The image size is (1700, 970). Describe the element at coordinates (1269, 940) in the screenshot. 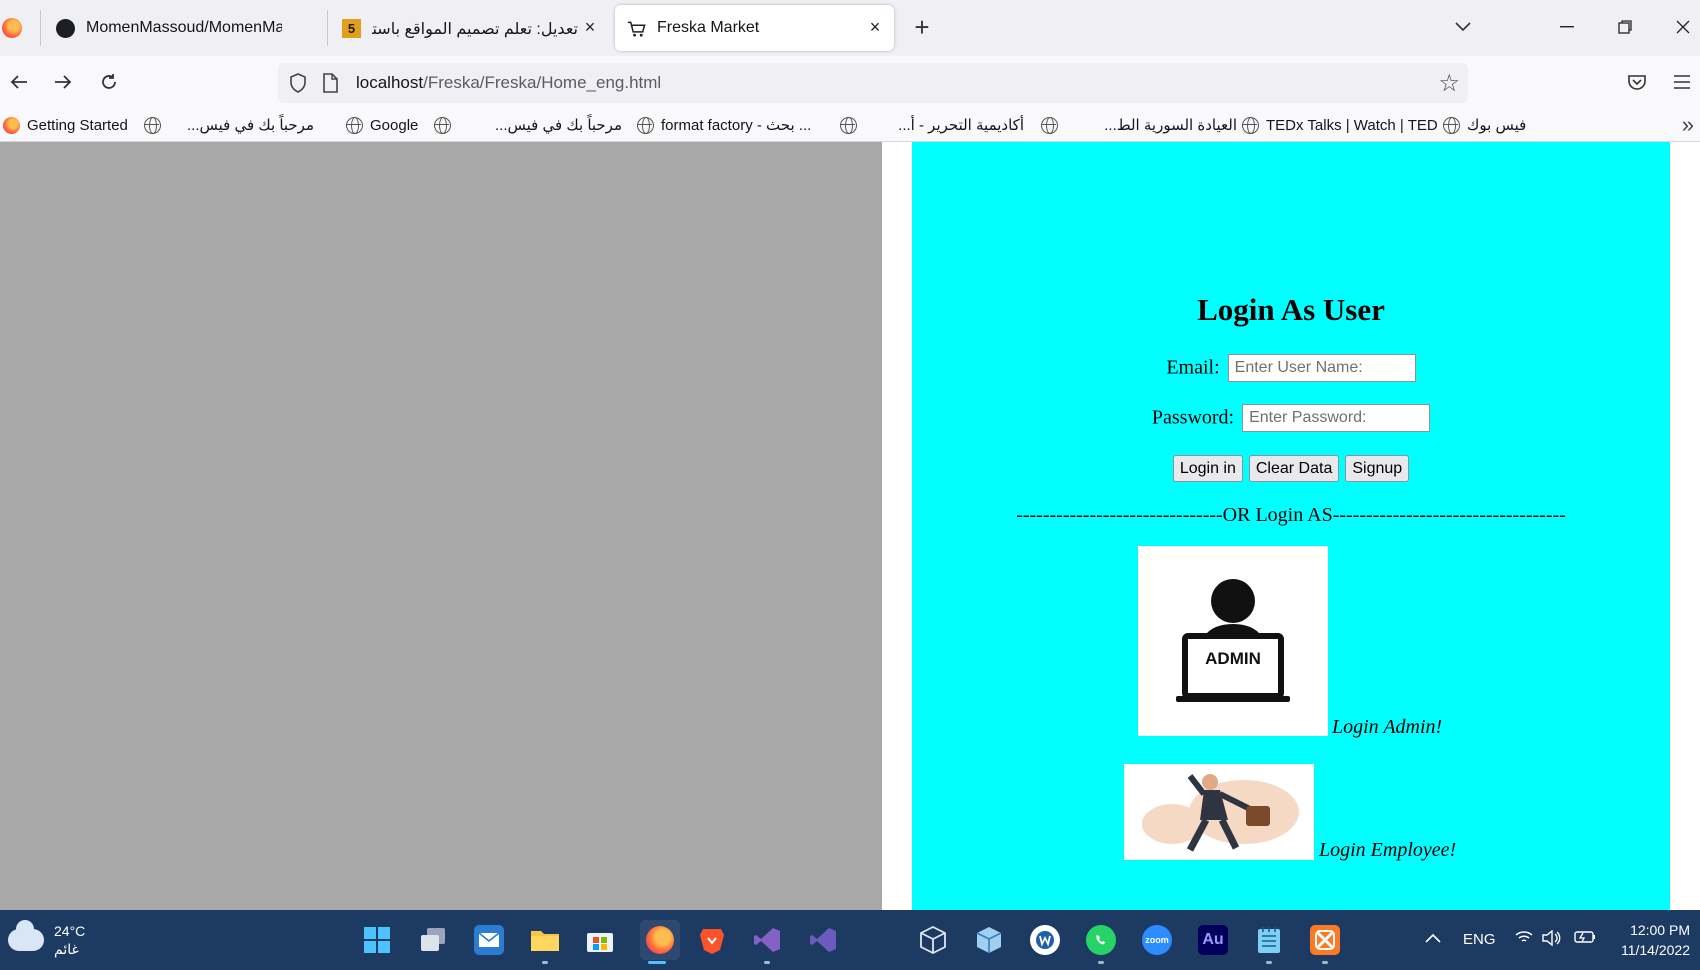

I see `notepad-icon` at that location.